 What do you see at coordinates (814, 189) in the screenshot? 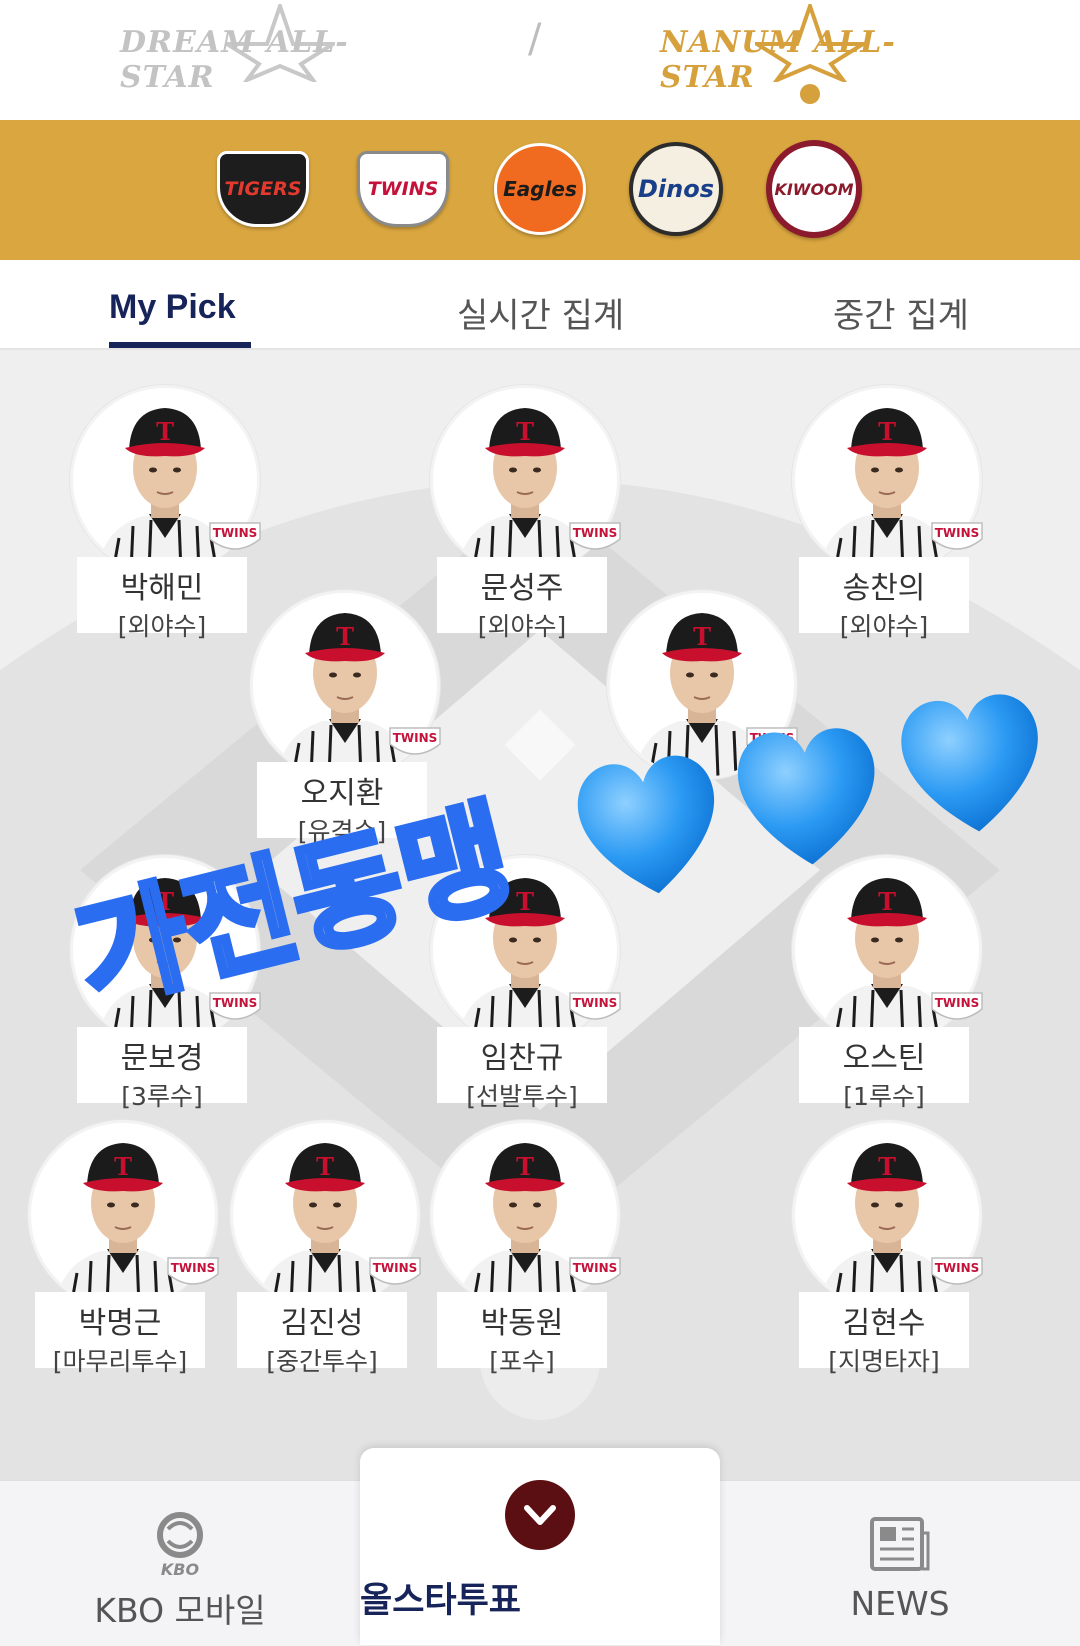
I see `team-kiwoom: KIWOOM` at bounding box center [814, 189].